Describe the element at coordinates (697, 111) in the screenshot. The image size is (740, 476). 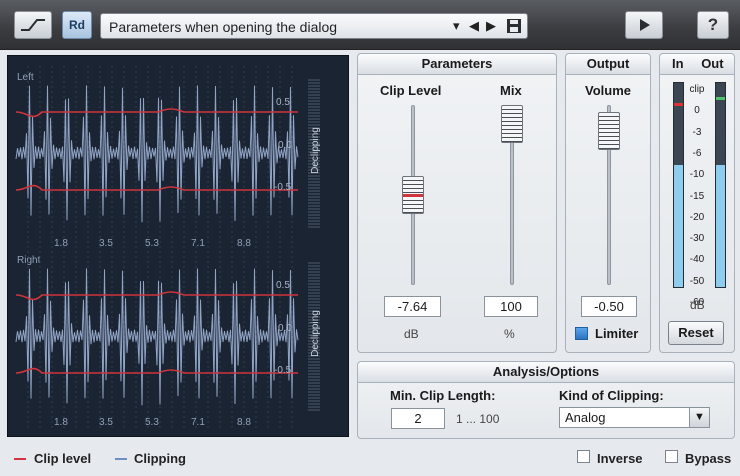
I see `meter-scale-label: 0` at that location.